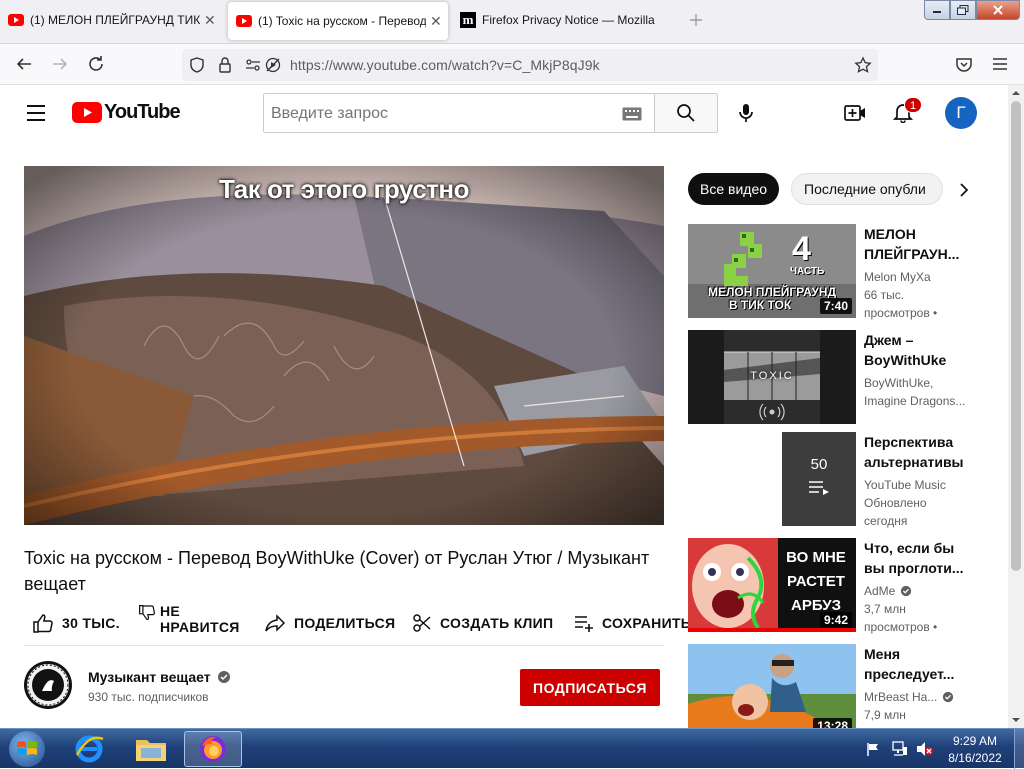 The width and height of the screenshot is (1024, 769). I want to click on video-thumbnail: 13:28, so click(772, 686).